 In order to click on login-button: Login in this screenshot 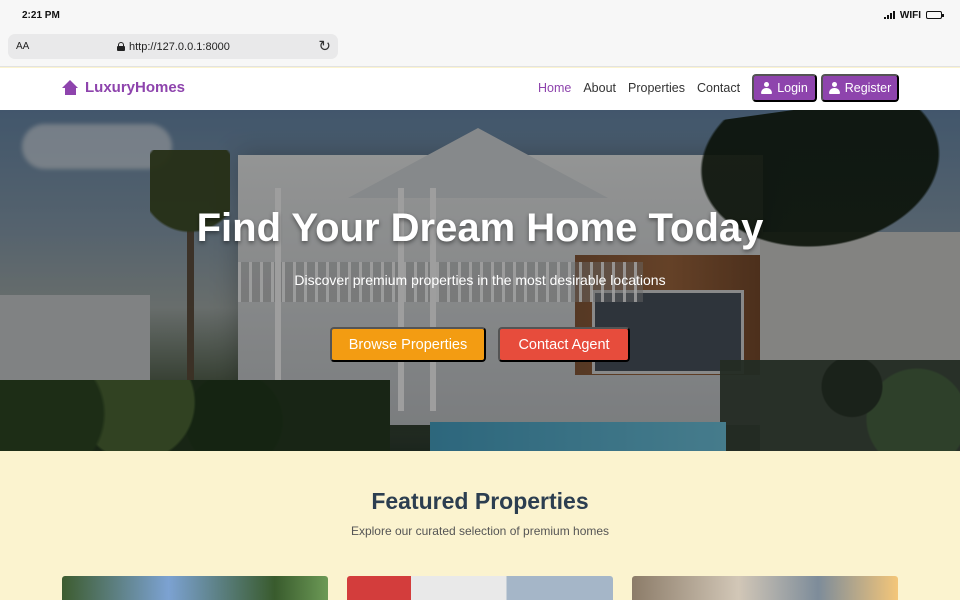, I will do `click(784, 88)`.